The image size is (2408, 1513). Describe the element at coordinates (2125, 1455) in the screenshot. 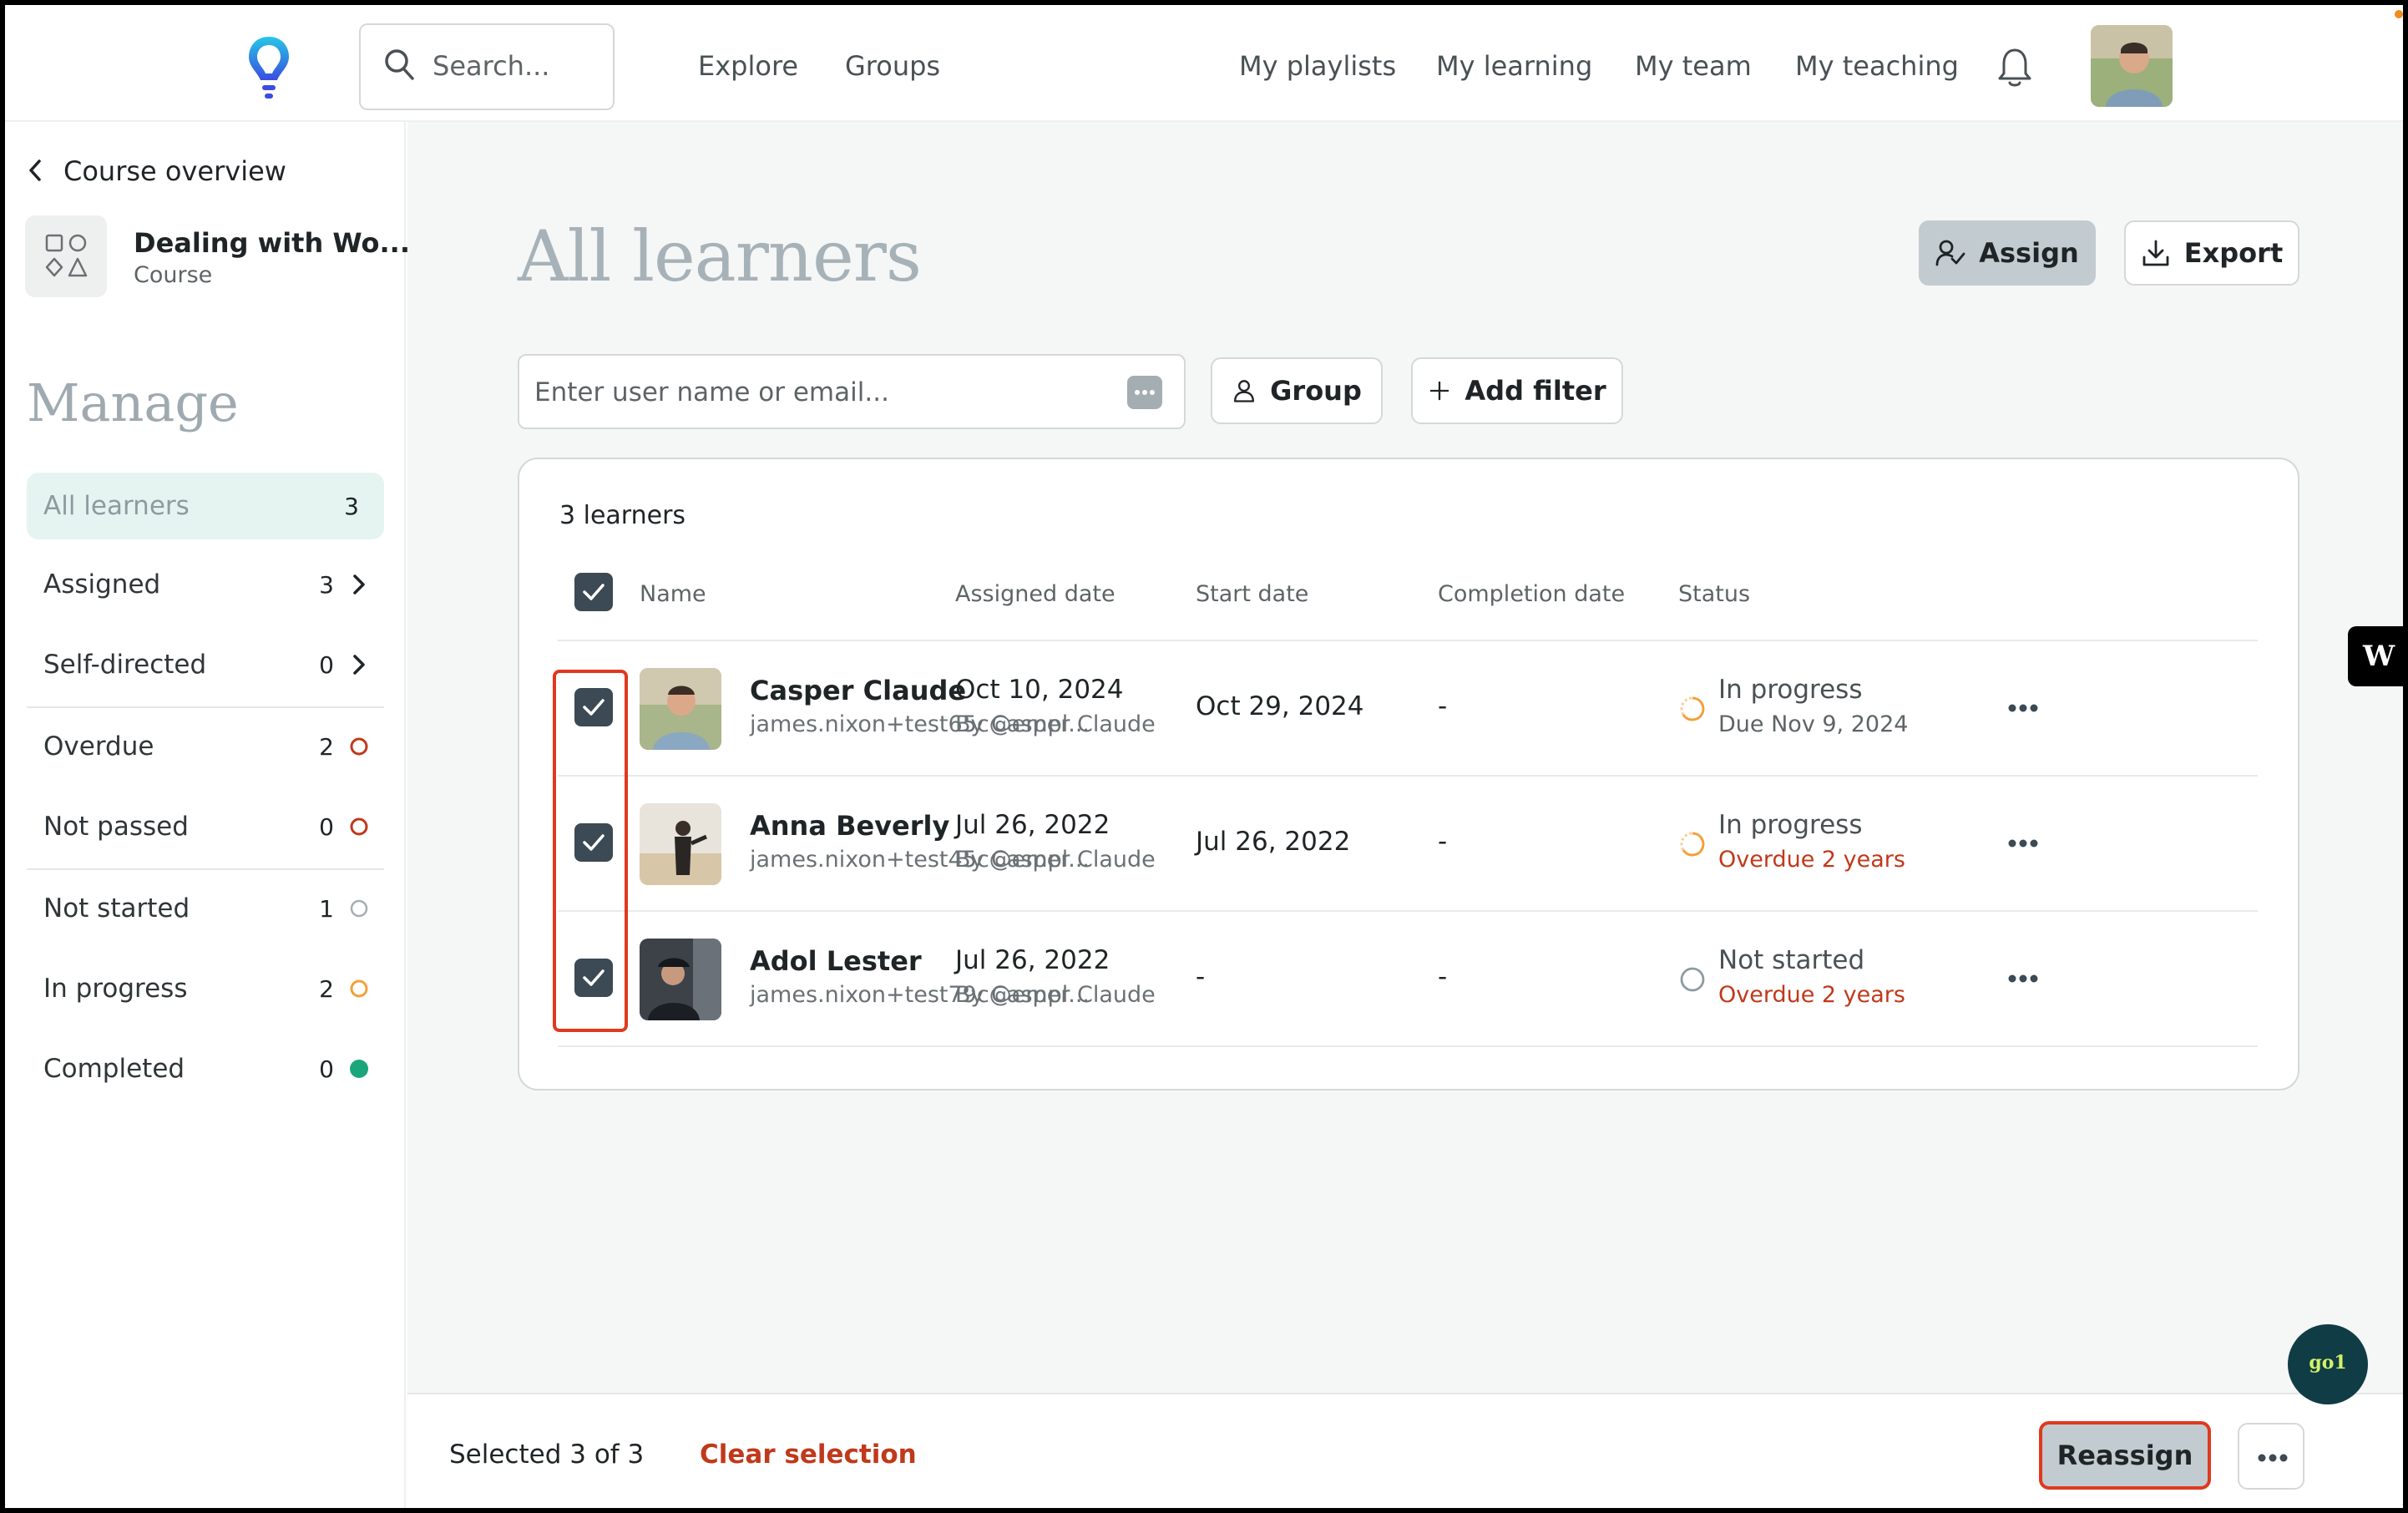

I see `reassign-button: Reassign` at that location.